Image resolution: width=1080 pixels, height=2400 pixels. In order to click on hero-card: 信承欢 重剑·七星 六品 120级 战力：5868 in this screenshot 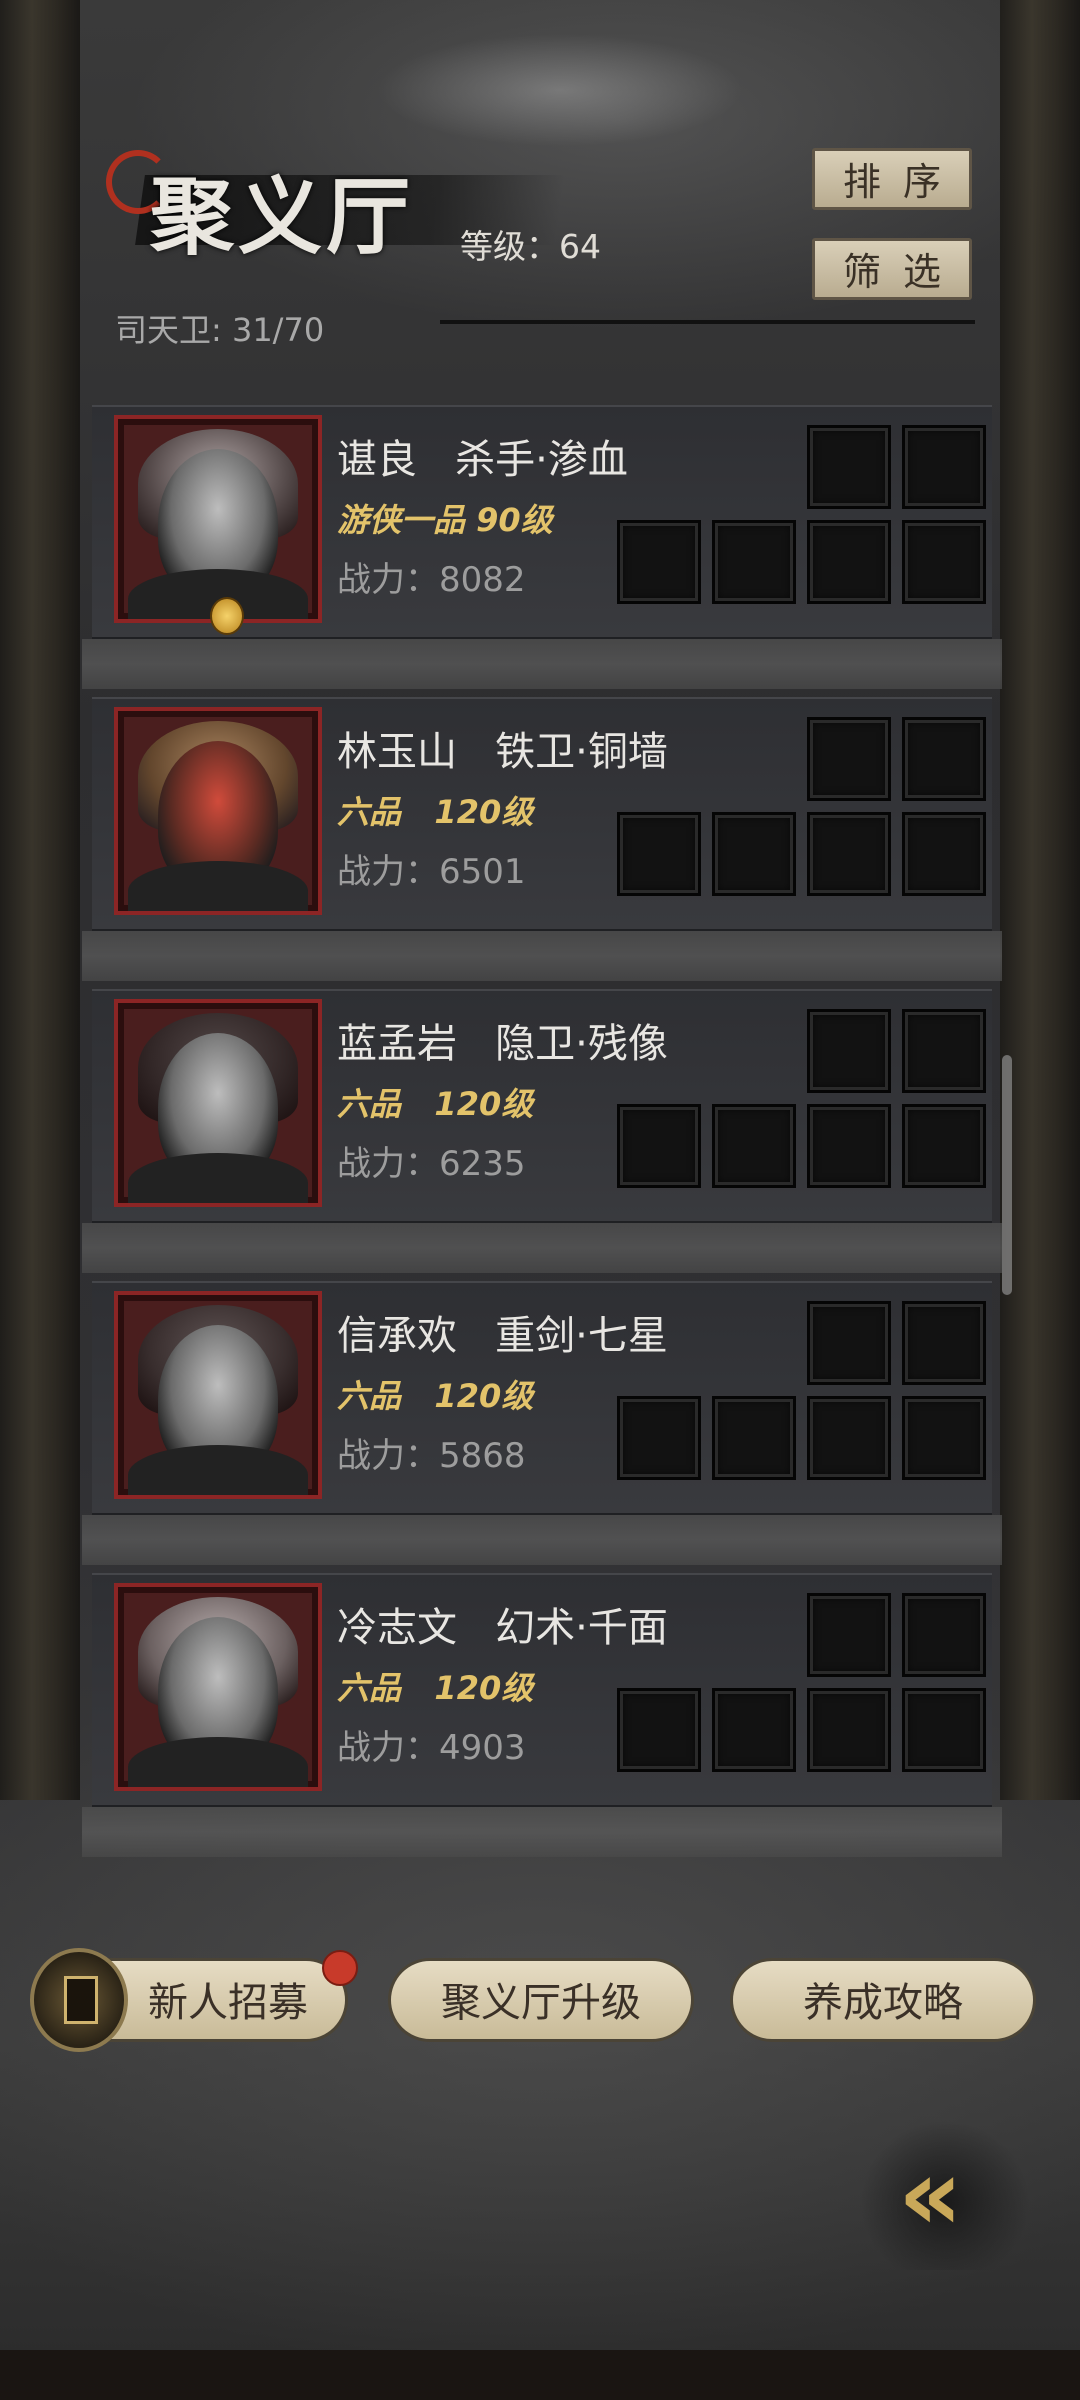, I will do `click(542, 1423)`.